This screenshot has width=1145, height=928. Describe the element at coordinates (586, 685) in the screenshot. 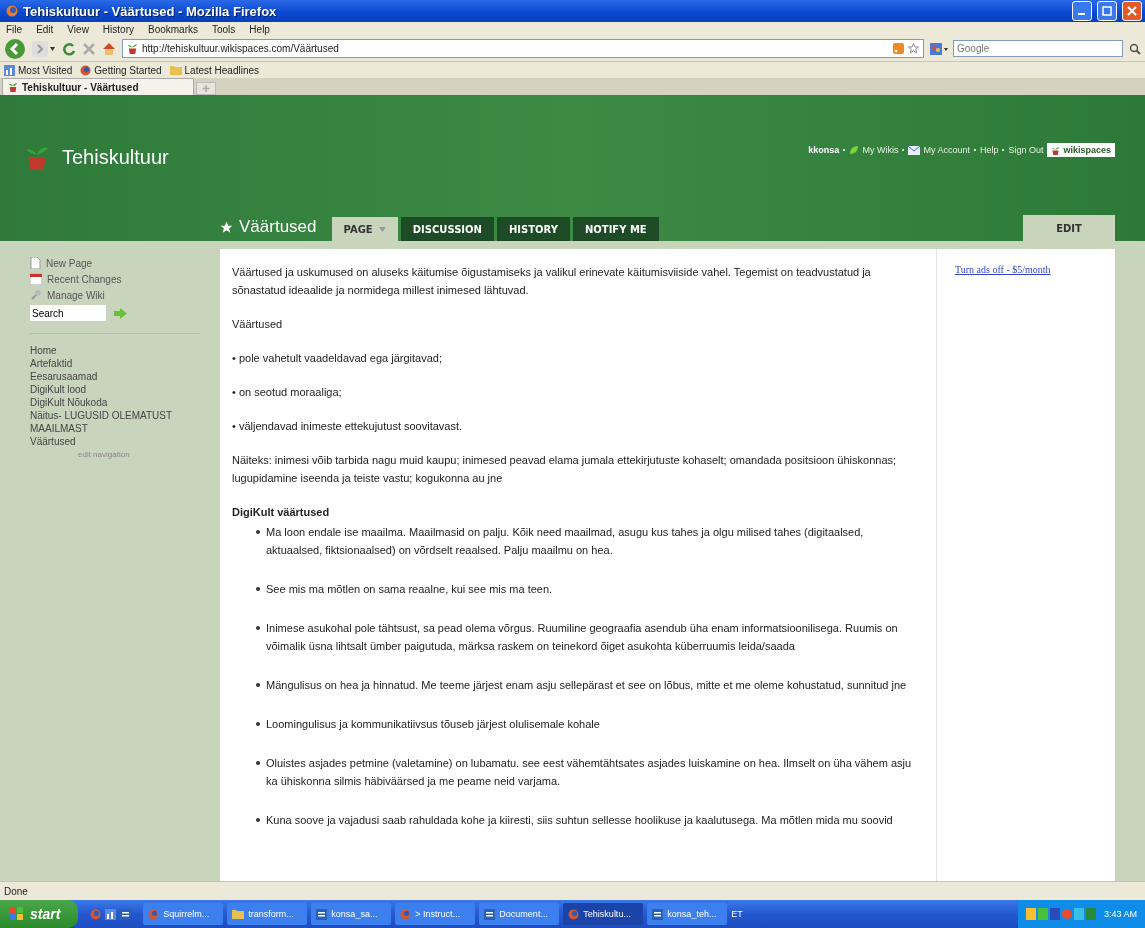

I see `list-item: Mängulisus on hea ja hinnatud. Me teeme järjest enam asju sellepärast et see on lõbus, mitte et me oleme kohustatud, sunnitud jne` at that location.